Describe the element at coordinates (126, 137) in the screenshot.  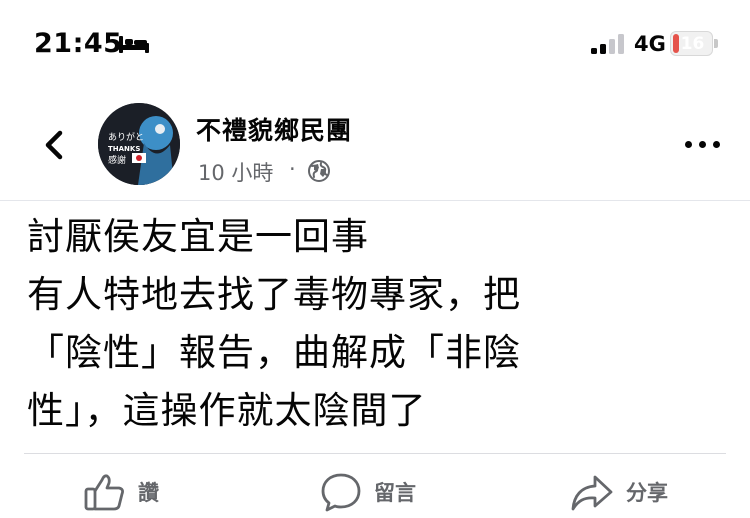
I see `avatar-text-1: ありがと` at that location.